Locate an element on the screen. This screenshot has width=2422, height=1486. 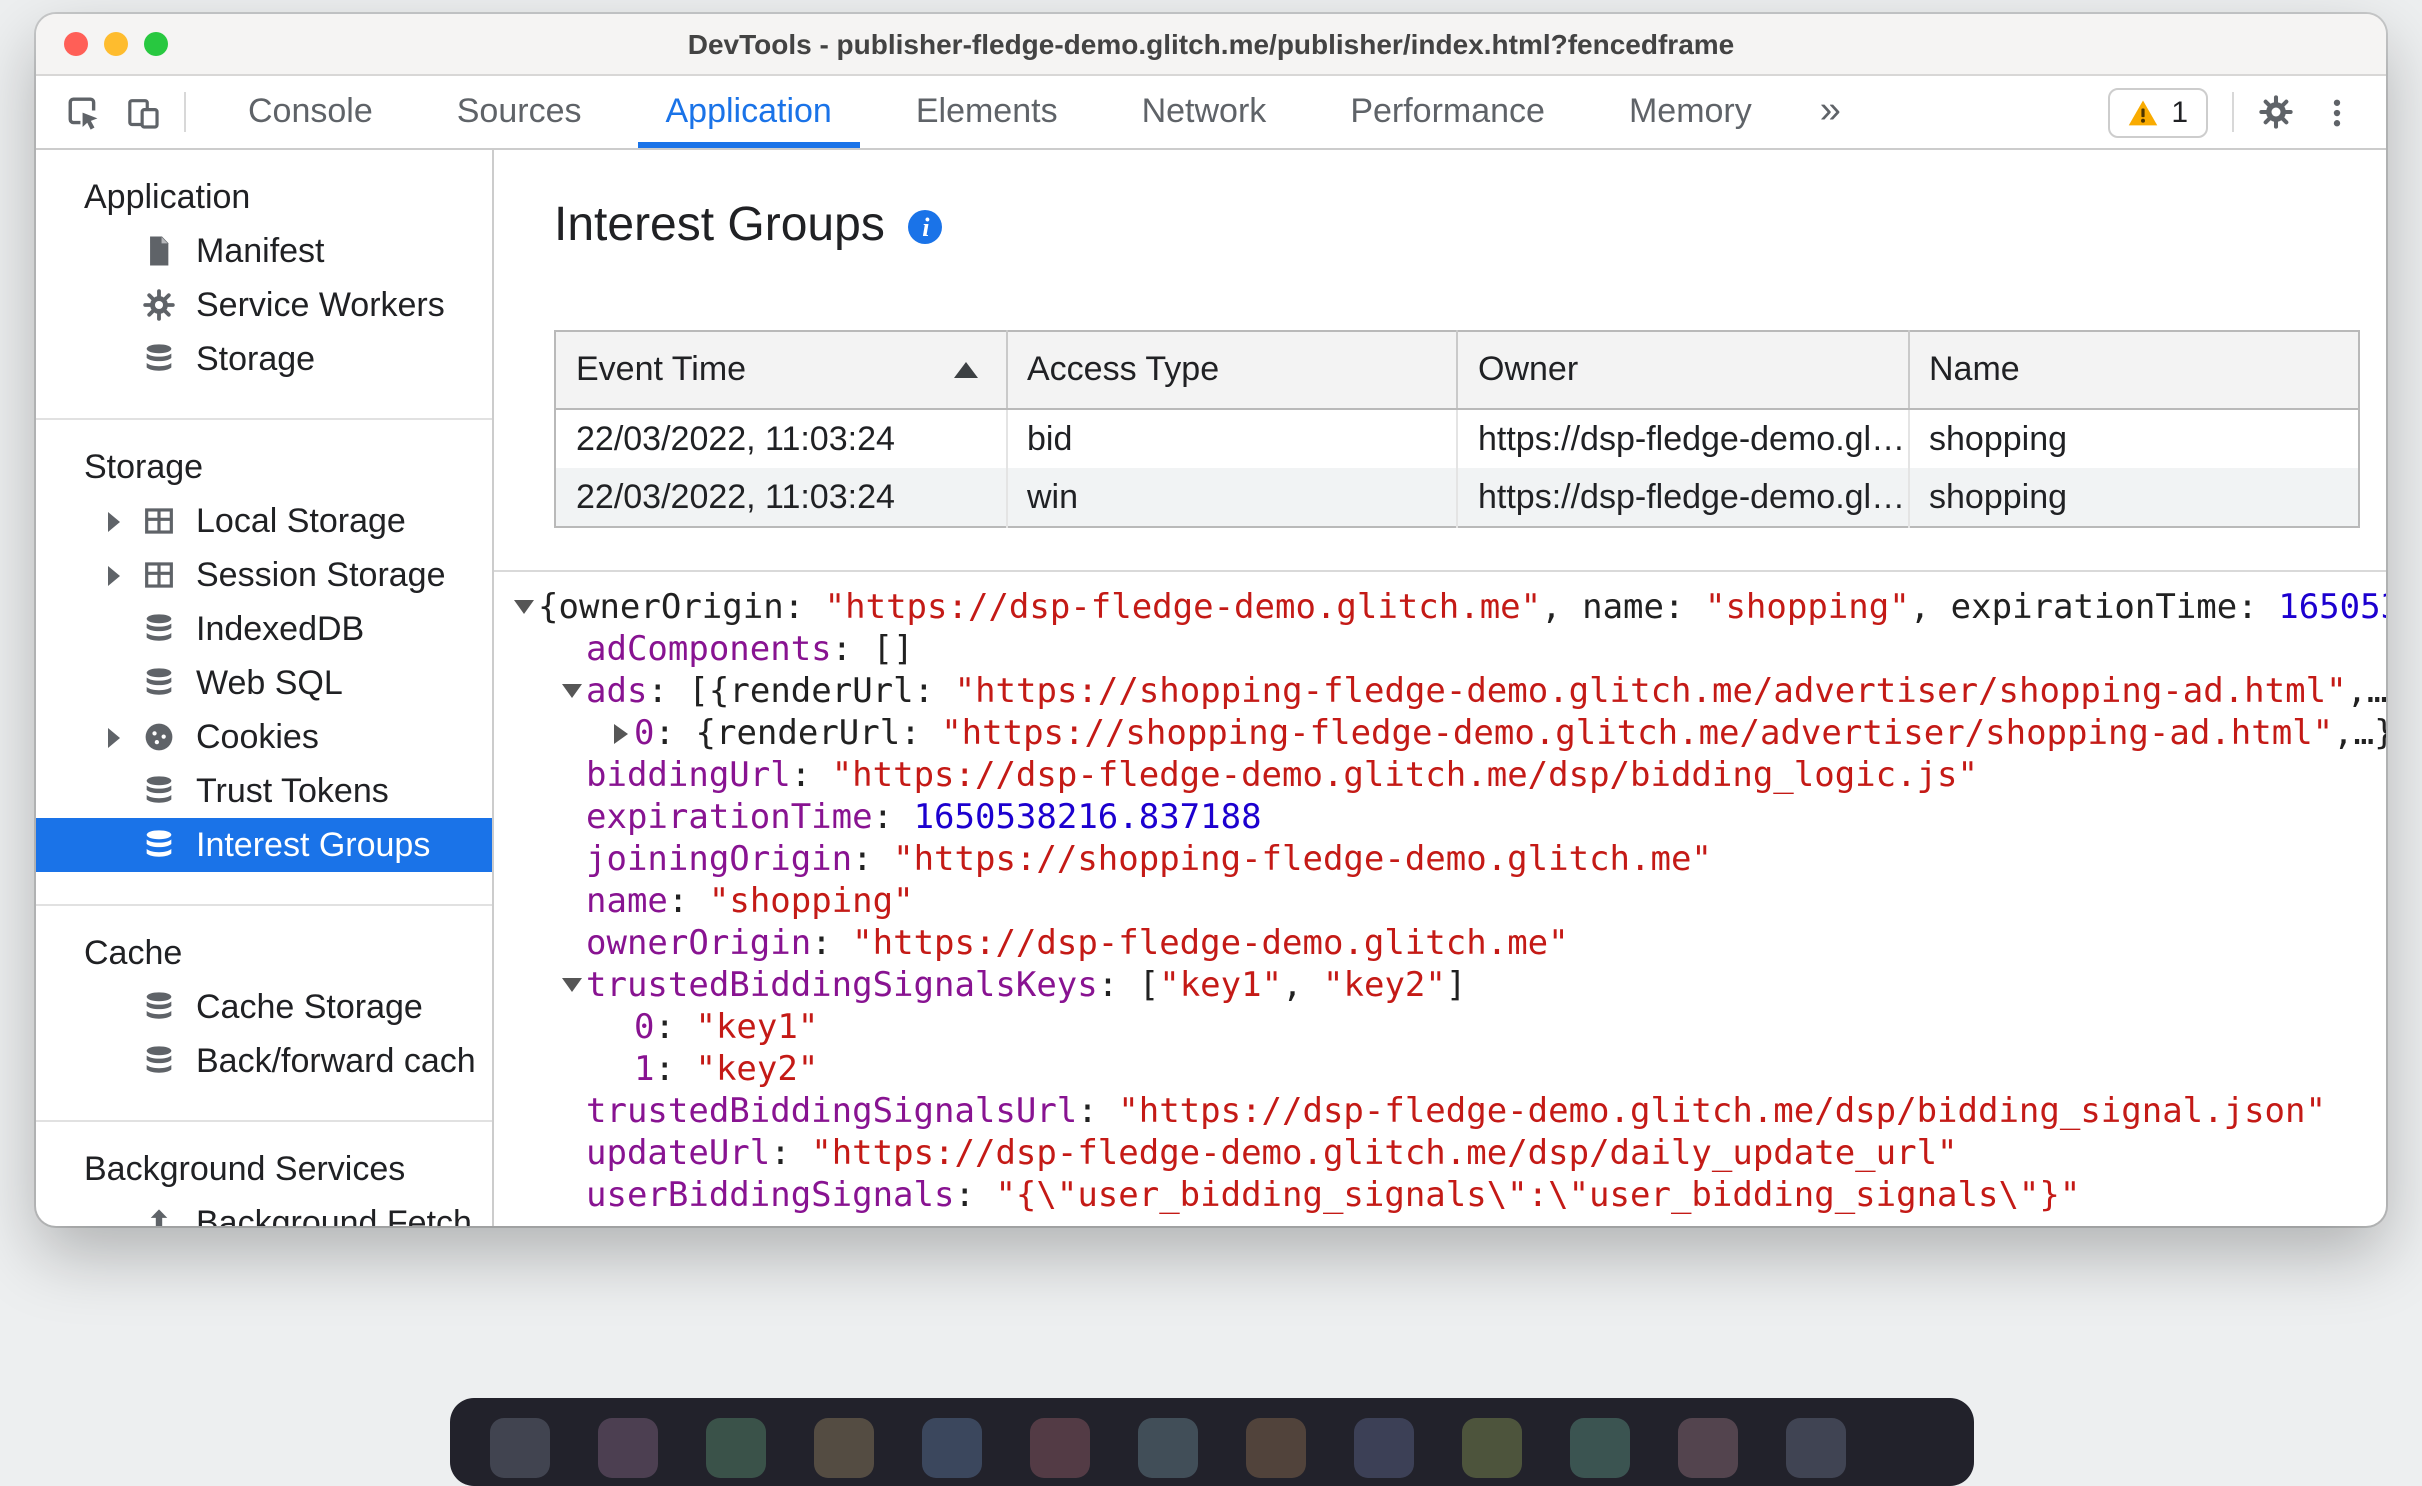
inspect-button is located at coordinates (82, 112).